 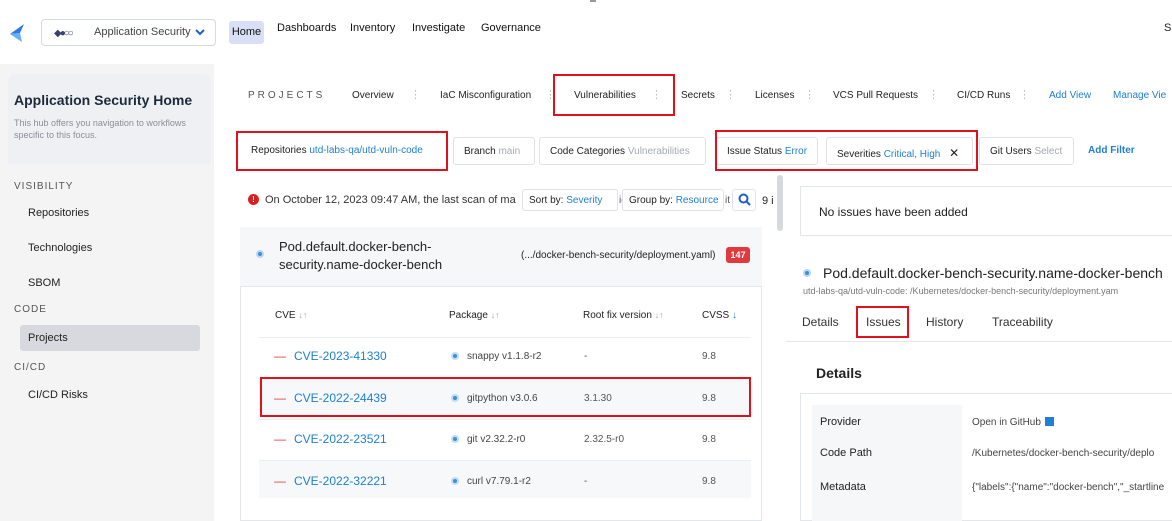 What do you see at coordinates (19, 33) in the screenshot?
I see `app-logo-icon` at bounding box center [19, 33].